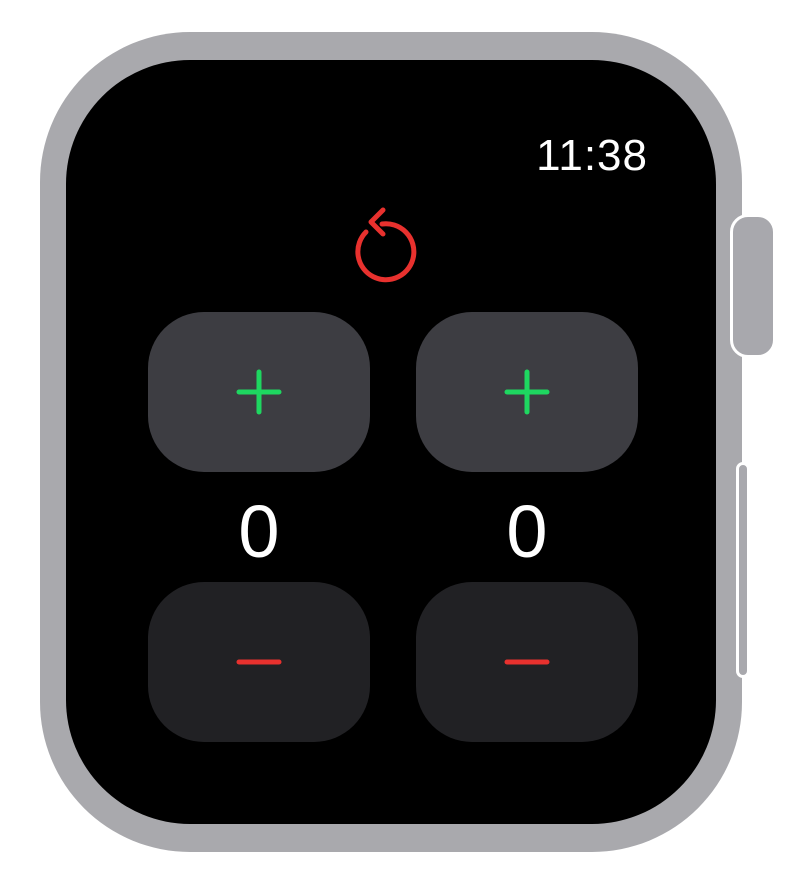  Describe the element at coordinates (527, 531) in the screenshot. I see `right-count-value: 0` at that location.